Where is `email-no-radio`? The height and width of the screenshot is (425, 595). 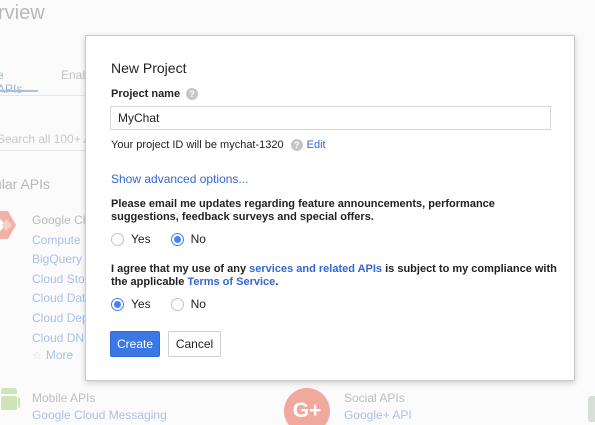
email-no-radio is located at coordinates (177, 239).